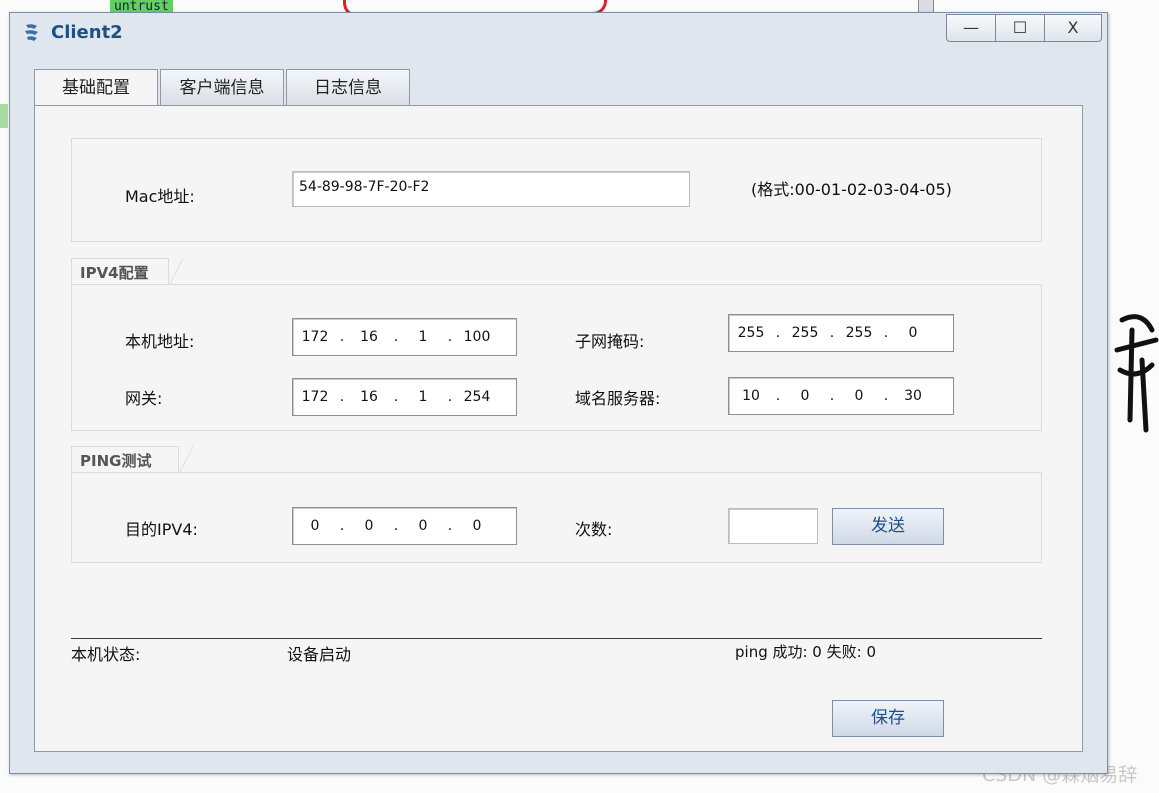  Describe the element at coordinates (132, 460) in the screenshot. I see `ping-group-title: PING测试` at that location.